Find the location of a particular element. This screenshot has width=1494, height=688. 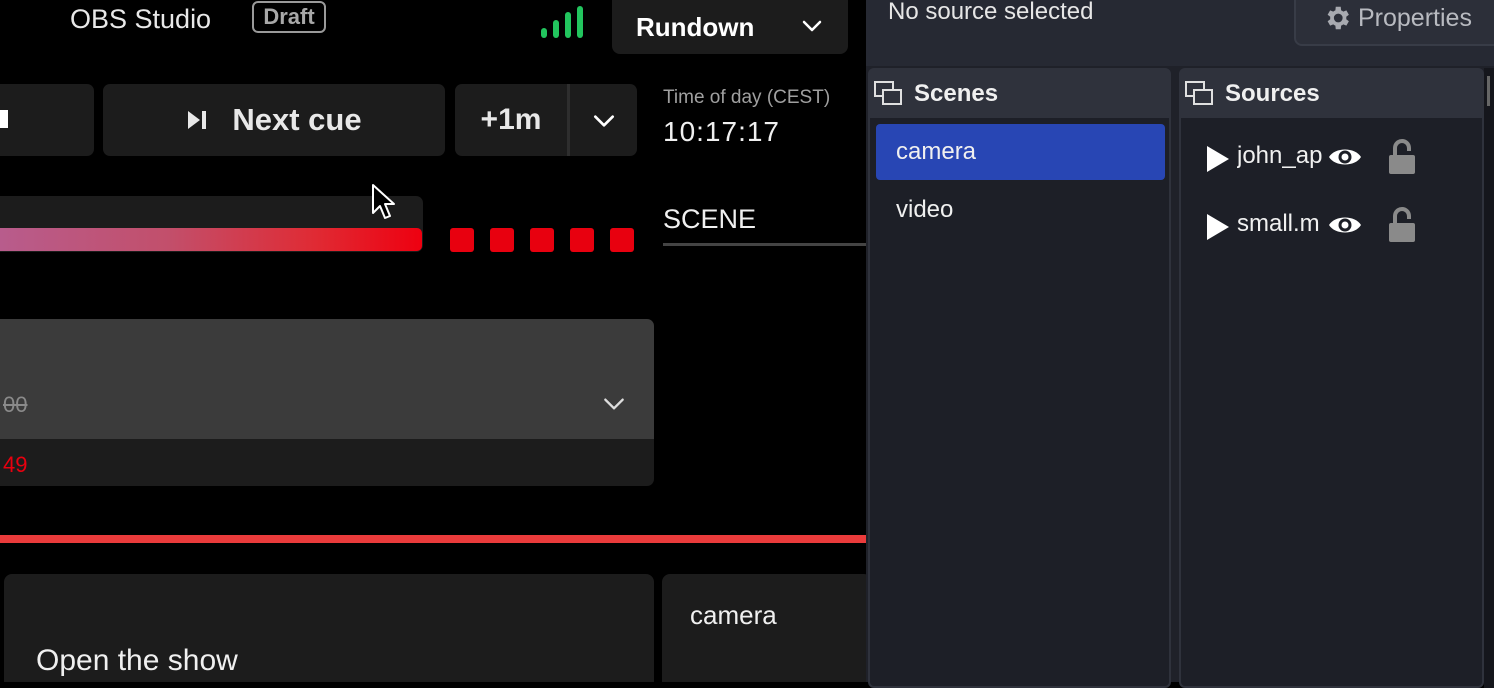

skip-next-icon is located at coordinates (197, 120).